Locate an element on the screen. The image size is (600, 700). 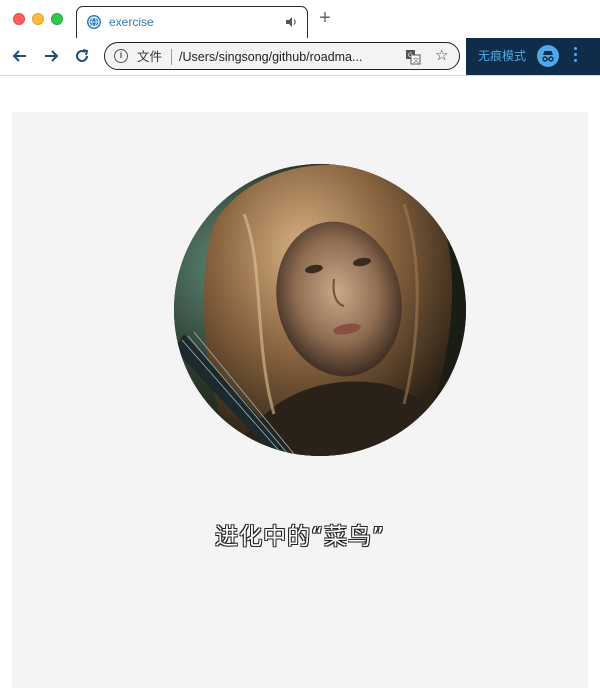
new-tab-button: + is located at coordinates (325, 18).